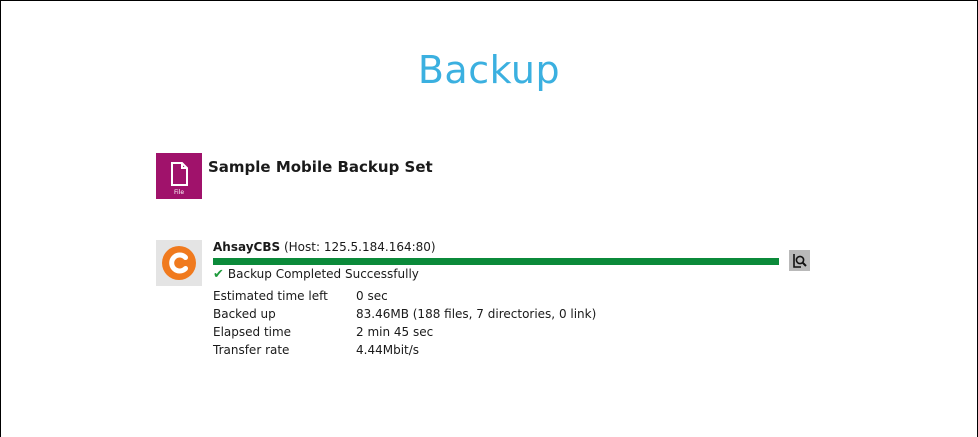  I want to click on file-icon: File, so click(179, 176).